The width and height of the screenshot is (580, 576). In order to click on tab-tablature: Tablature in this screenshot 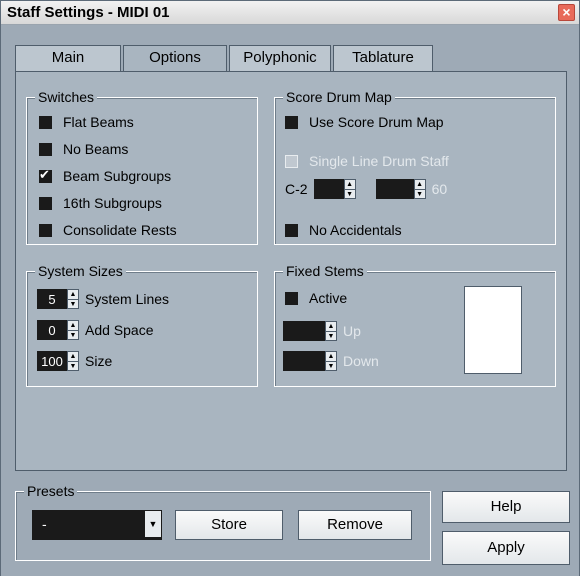, I will do `click(383, 58)`.